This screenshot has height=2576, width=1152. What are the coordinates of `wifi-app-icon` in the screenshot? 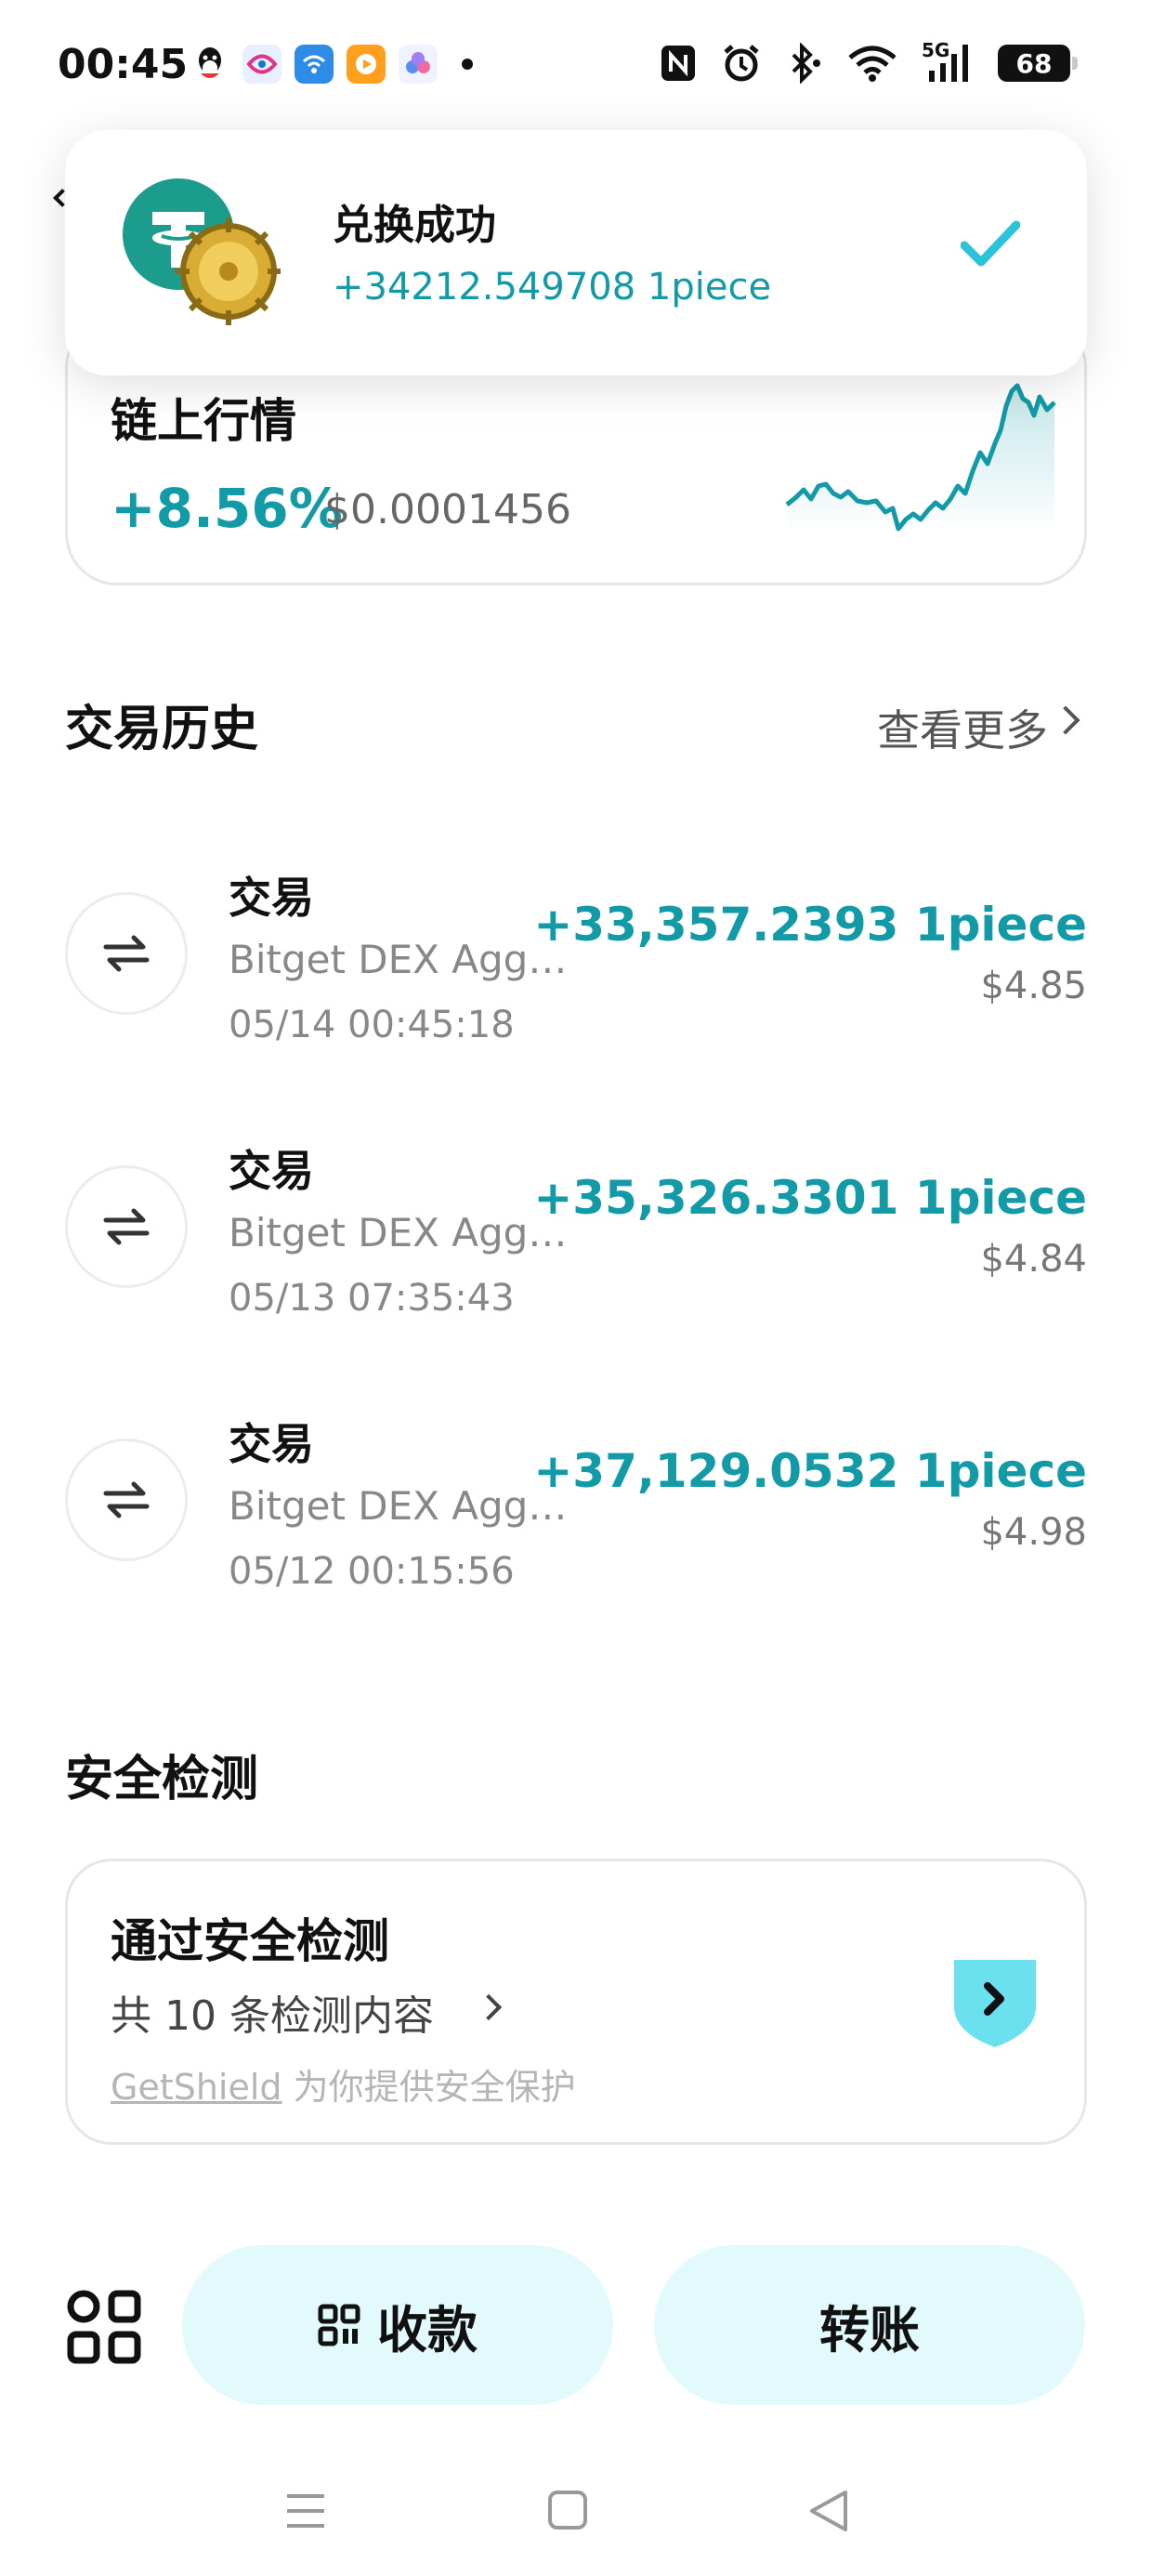 It's located at (314, 64).